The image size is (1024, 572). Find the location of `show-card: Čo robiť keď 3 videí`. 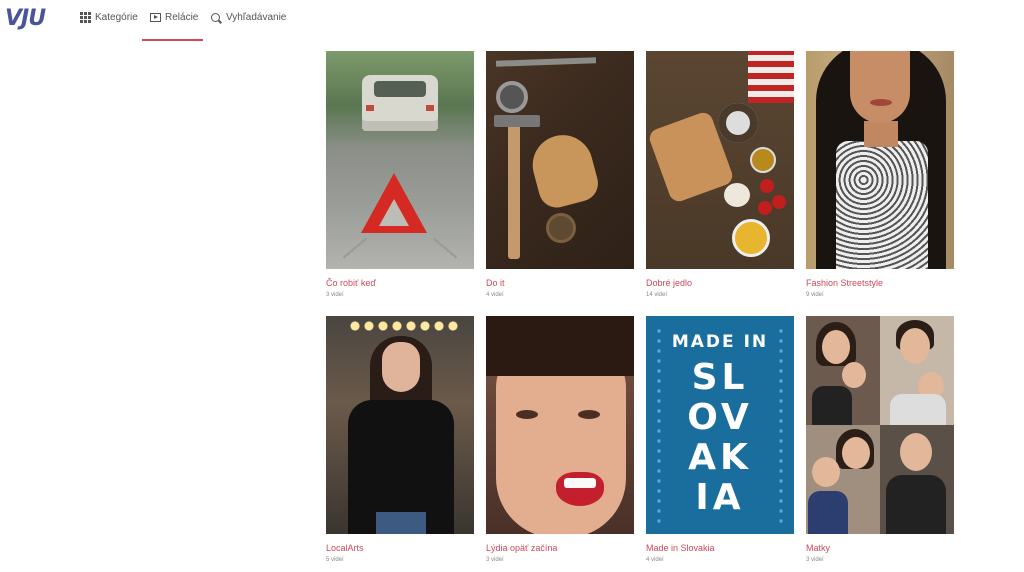

show-card: Čo robiť keď 3 videí is located at coordinates (400, 174).